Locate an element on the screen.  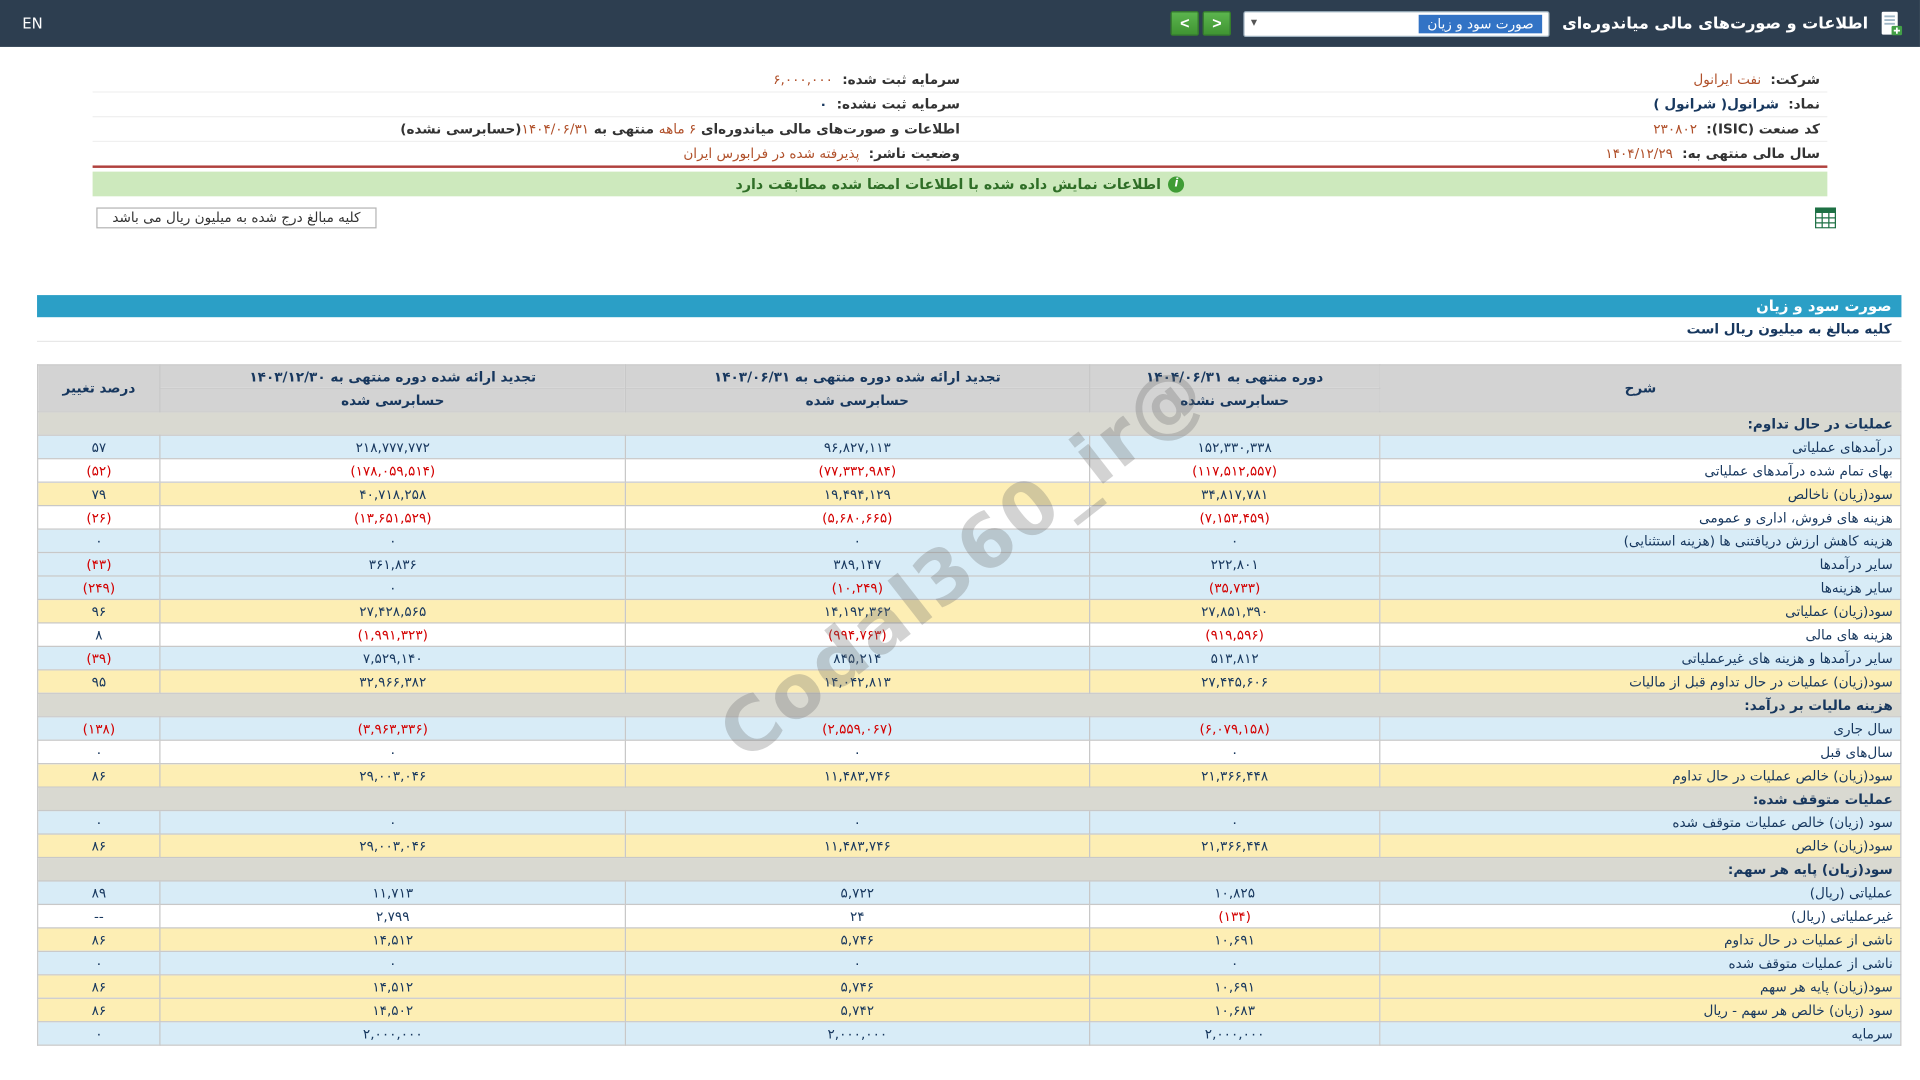
change-percent-value: (۳۹) is located at coordinates (99, 658).